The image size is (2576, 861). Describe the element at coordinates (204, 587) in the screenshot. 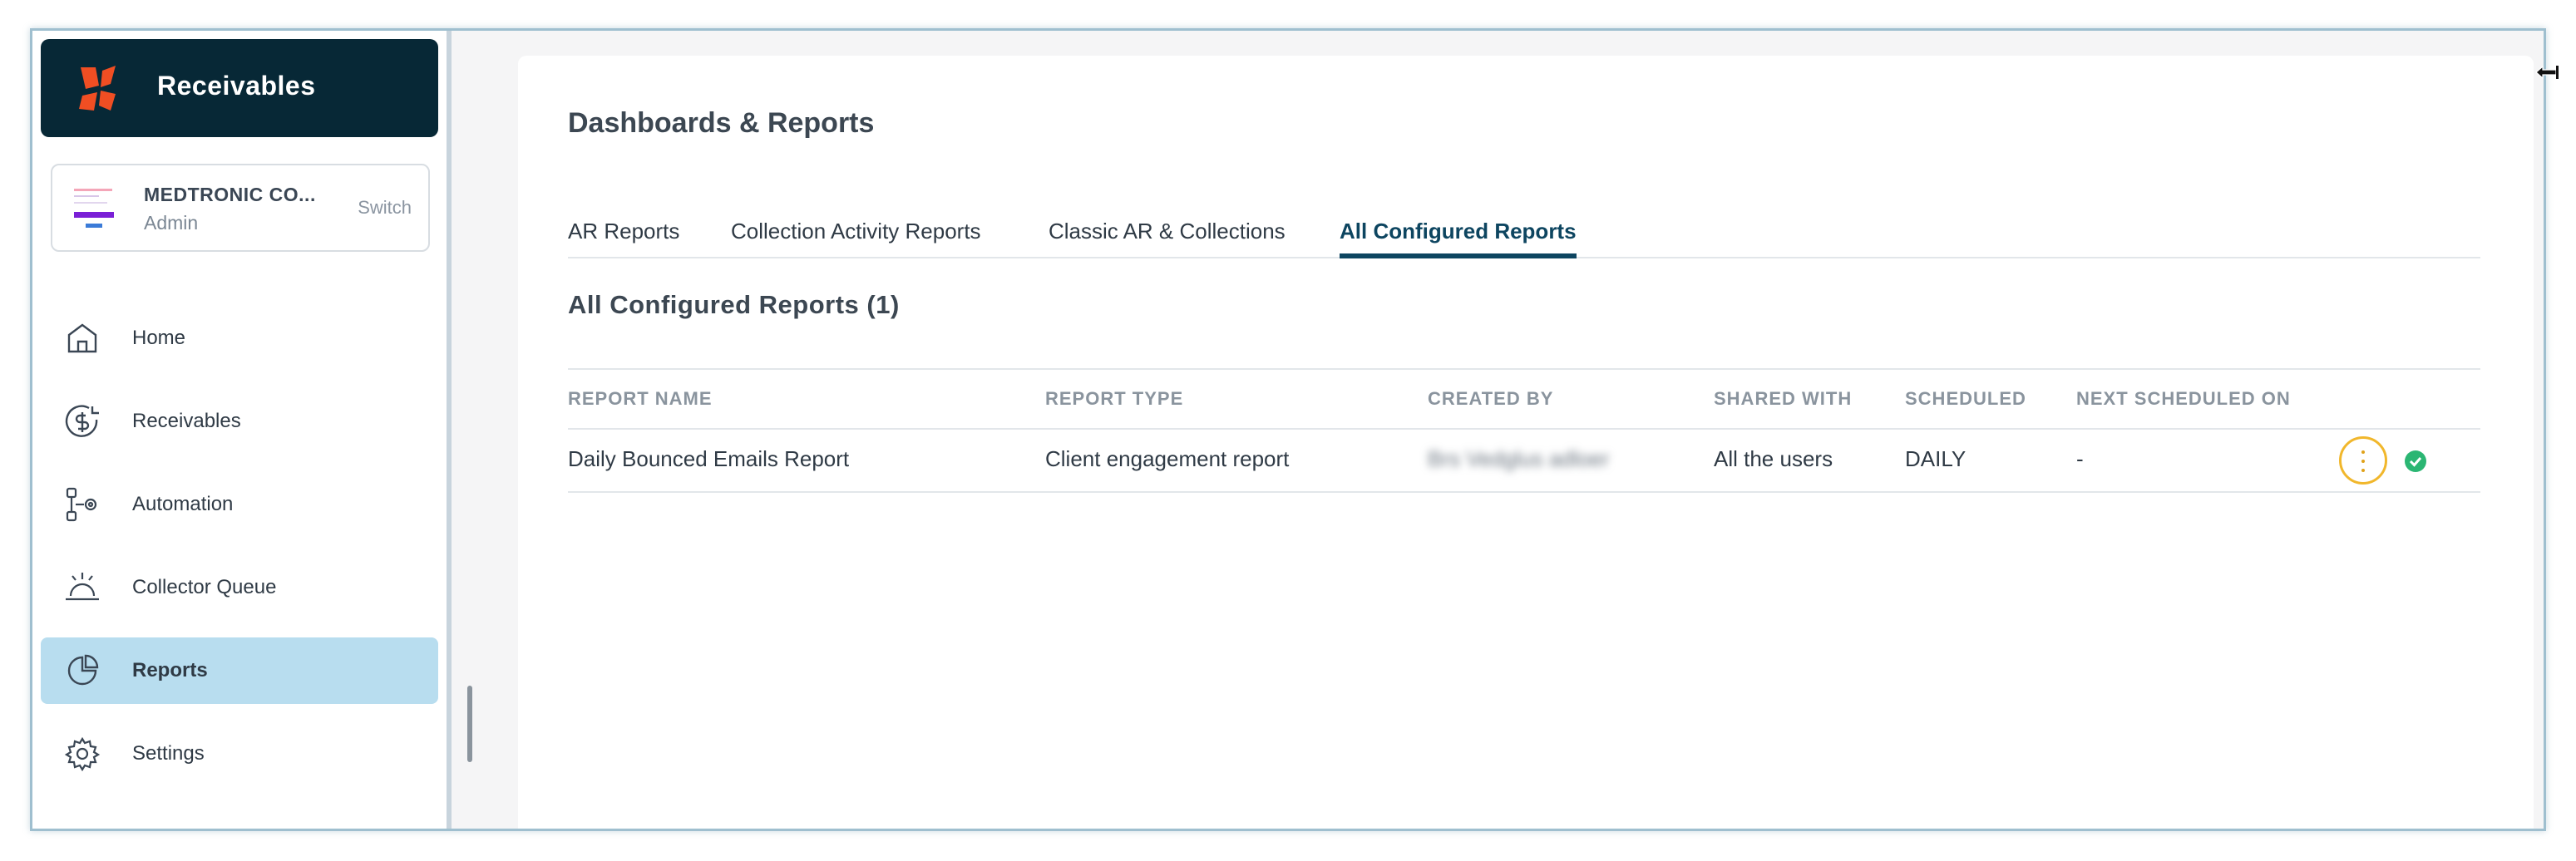

I see `sidebar-item-label: Collector Queue` at that location.